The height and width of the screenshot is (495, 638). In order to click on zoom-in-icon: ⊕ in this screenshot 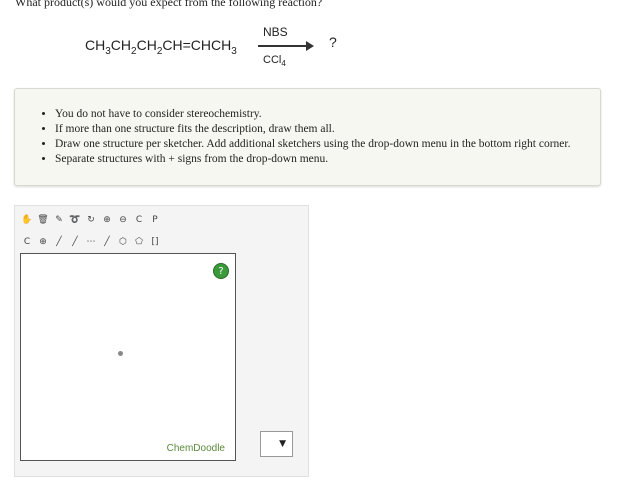, I will do `click(107, 220)`.